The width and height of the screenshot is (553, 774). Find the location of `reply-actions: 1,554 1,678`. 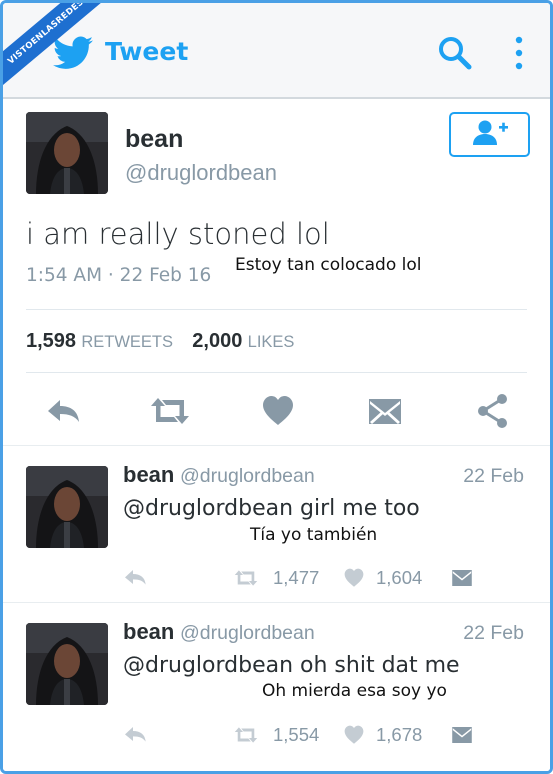

reply-actions: 1,554 1,678 is located at coordinates (276, 735).